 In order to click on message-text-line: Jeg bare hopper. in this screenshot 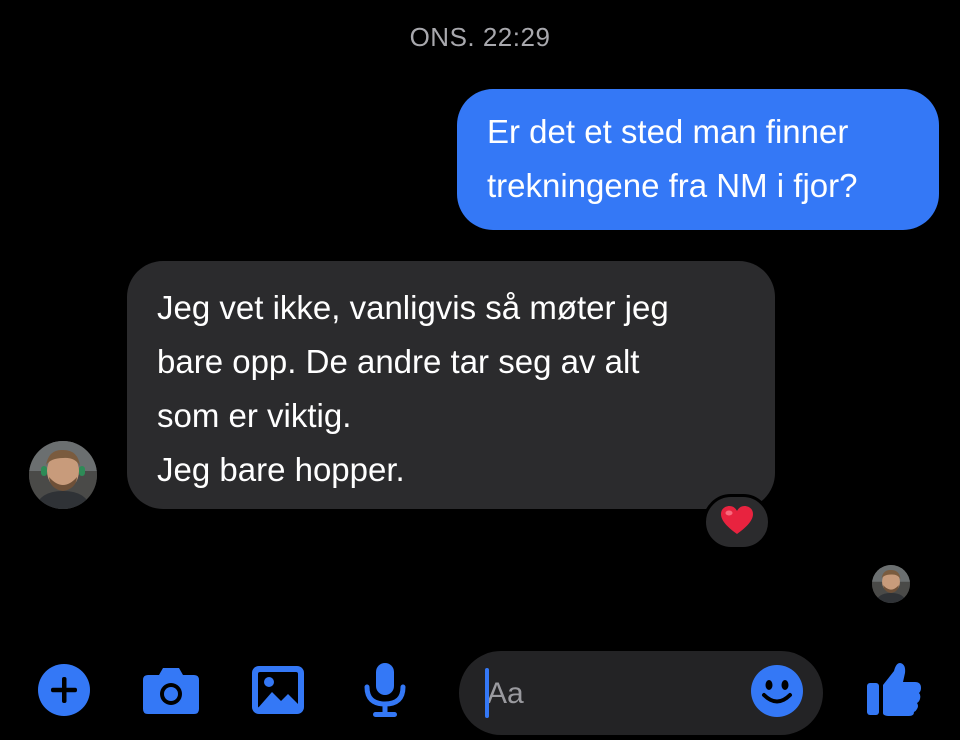, I will do `click(281, 469)`.